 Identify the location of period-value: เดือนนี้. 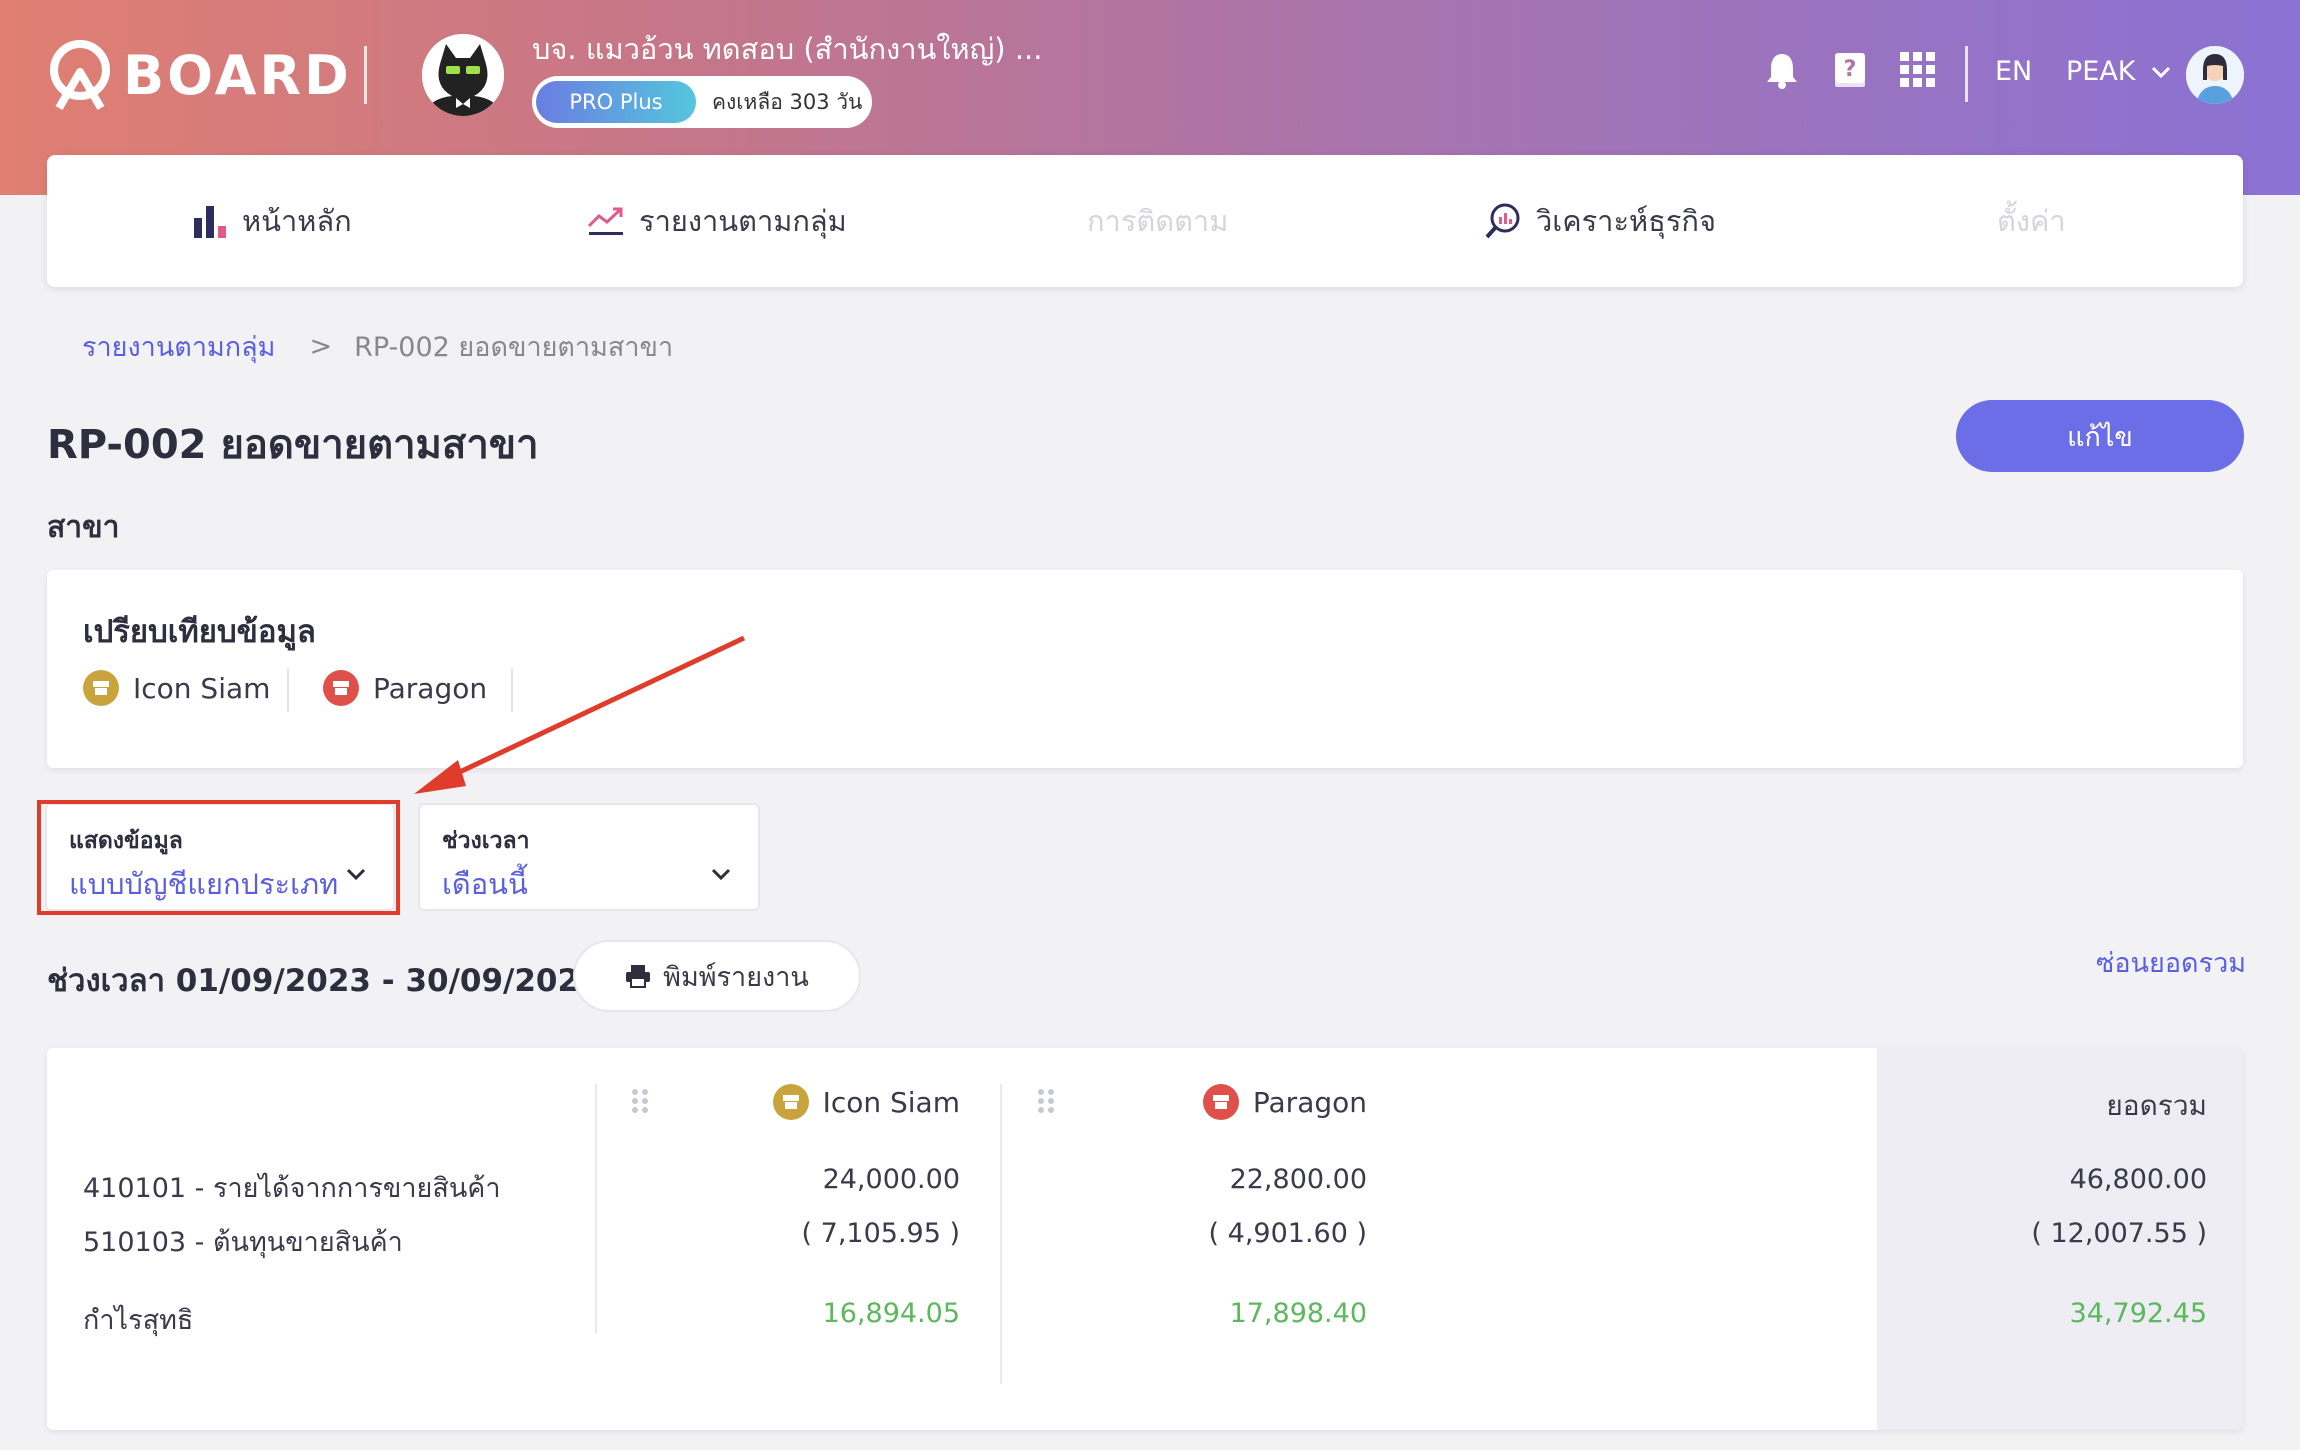
(485, 884).